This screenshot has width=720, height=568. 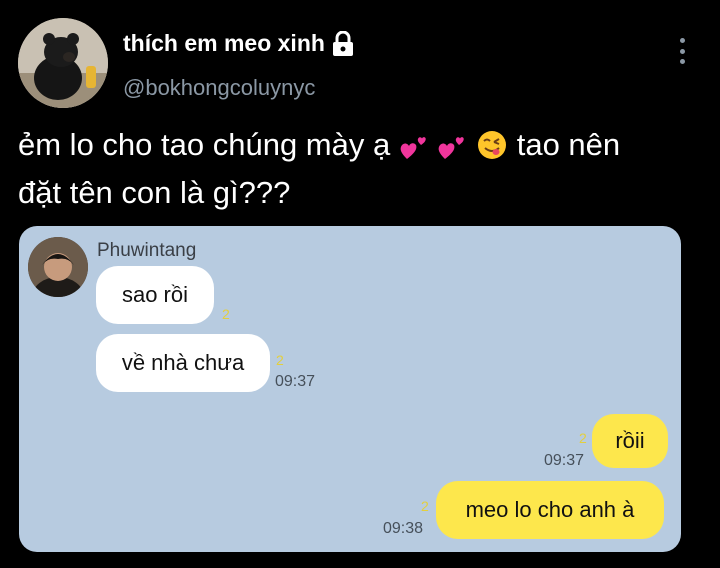 I want to click on message-text: meo lo cho anh à, so click(x=550, y=509).